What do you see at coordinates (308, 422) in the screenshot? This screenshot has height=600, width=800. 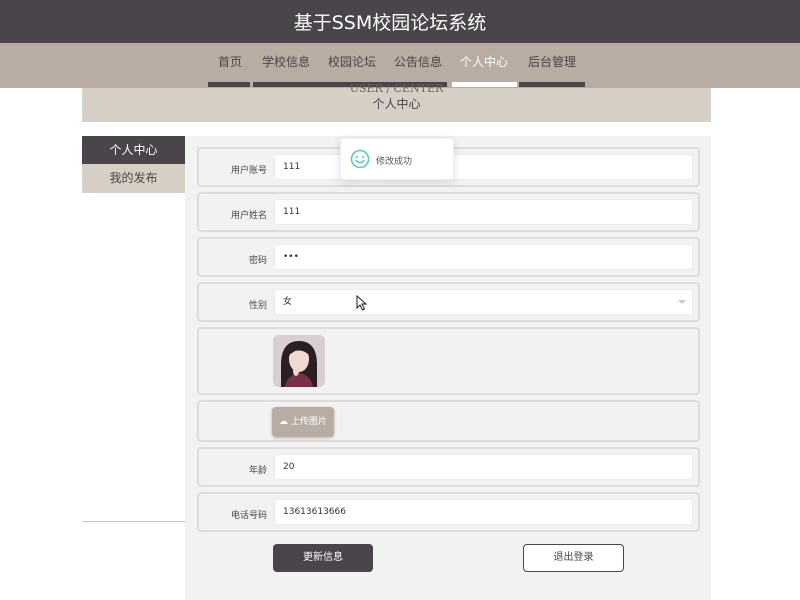 I see `upload-button-label: 上传图片` at bounding box center [308, 422].